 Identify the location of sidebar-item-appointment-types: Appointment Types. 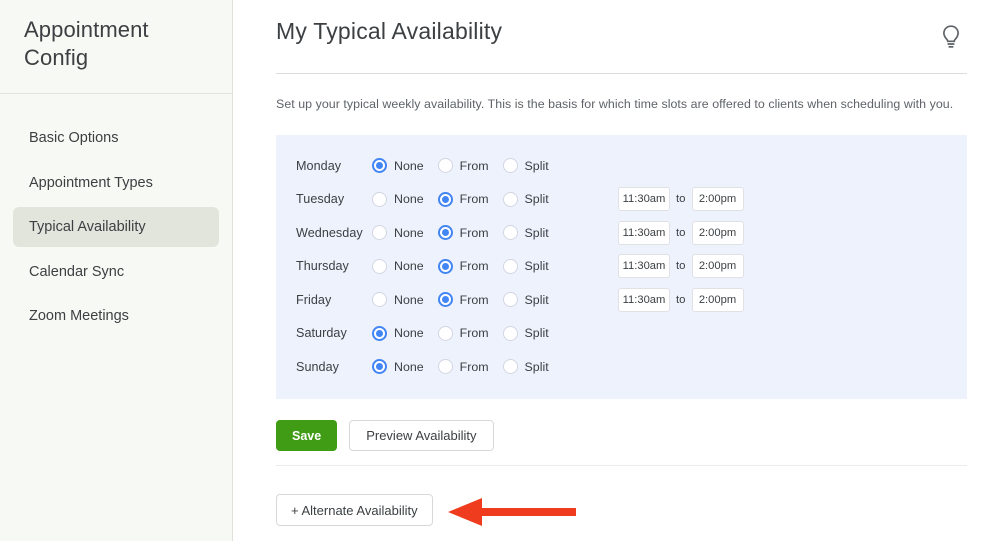
(116, 183).